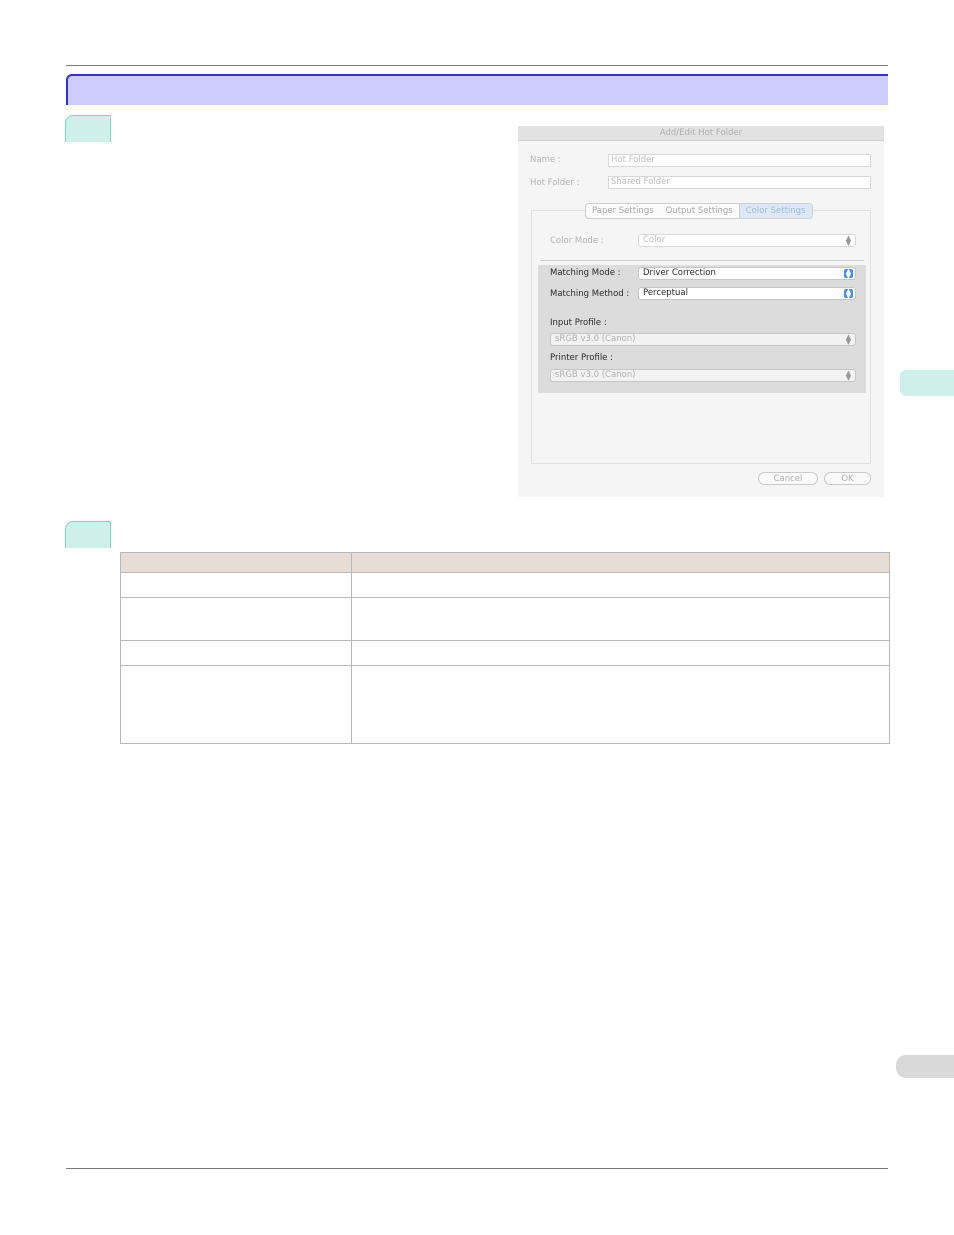 The height and width of the screenshot is (1235, 954). I want to click on name-label: Name :, so click(545, 160).